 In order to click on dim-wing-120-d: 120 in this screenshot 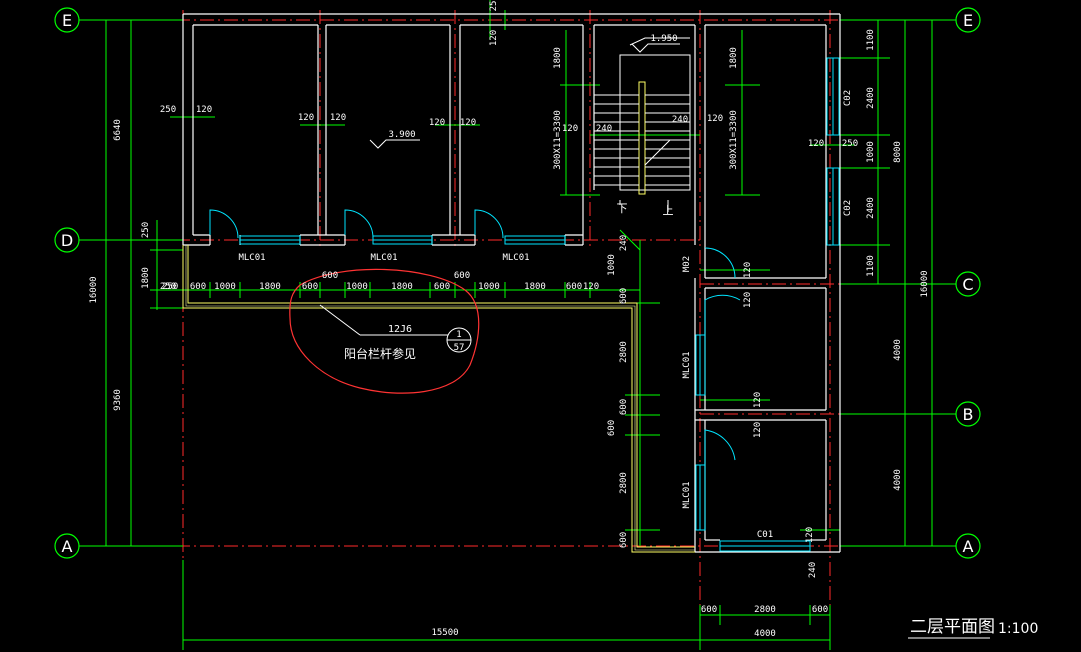, I will do `click(758, 430)`.